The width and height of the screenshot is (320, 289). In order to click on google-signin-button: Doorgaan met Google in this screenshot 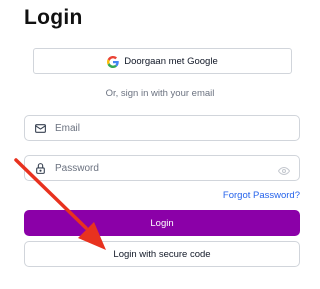, I will do `click(162, 61)`.